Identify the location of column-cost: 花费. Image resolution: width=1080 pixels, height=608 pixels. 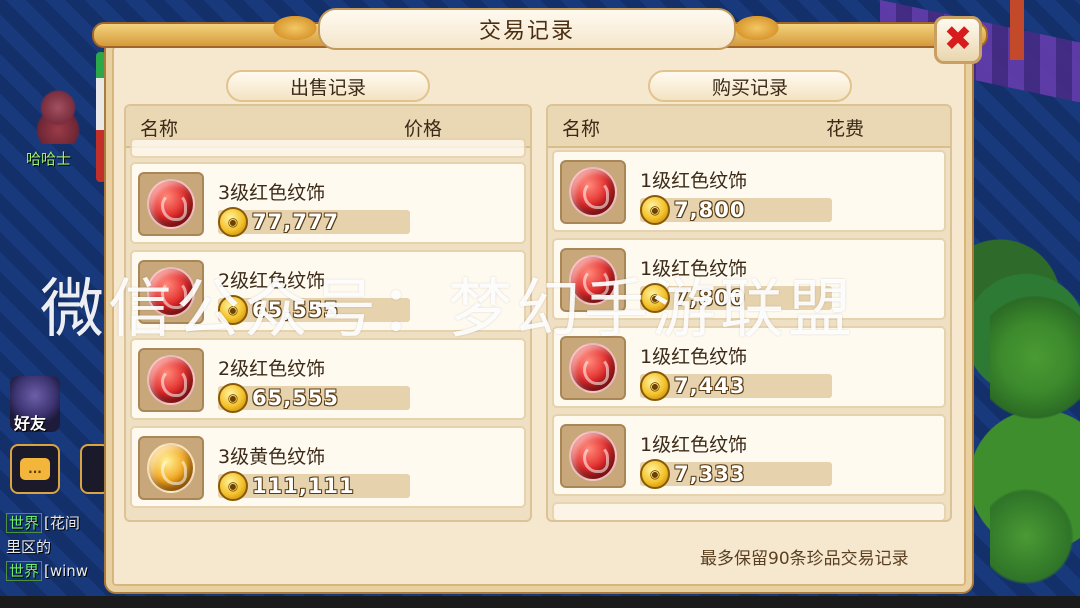
(845, 129).